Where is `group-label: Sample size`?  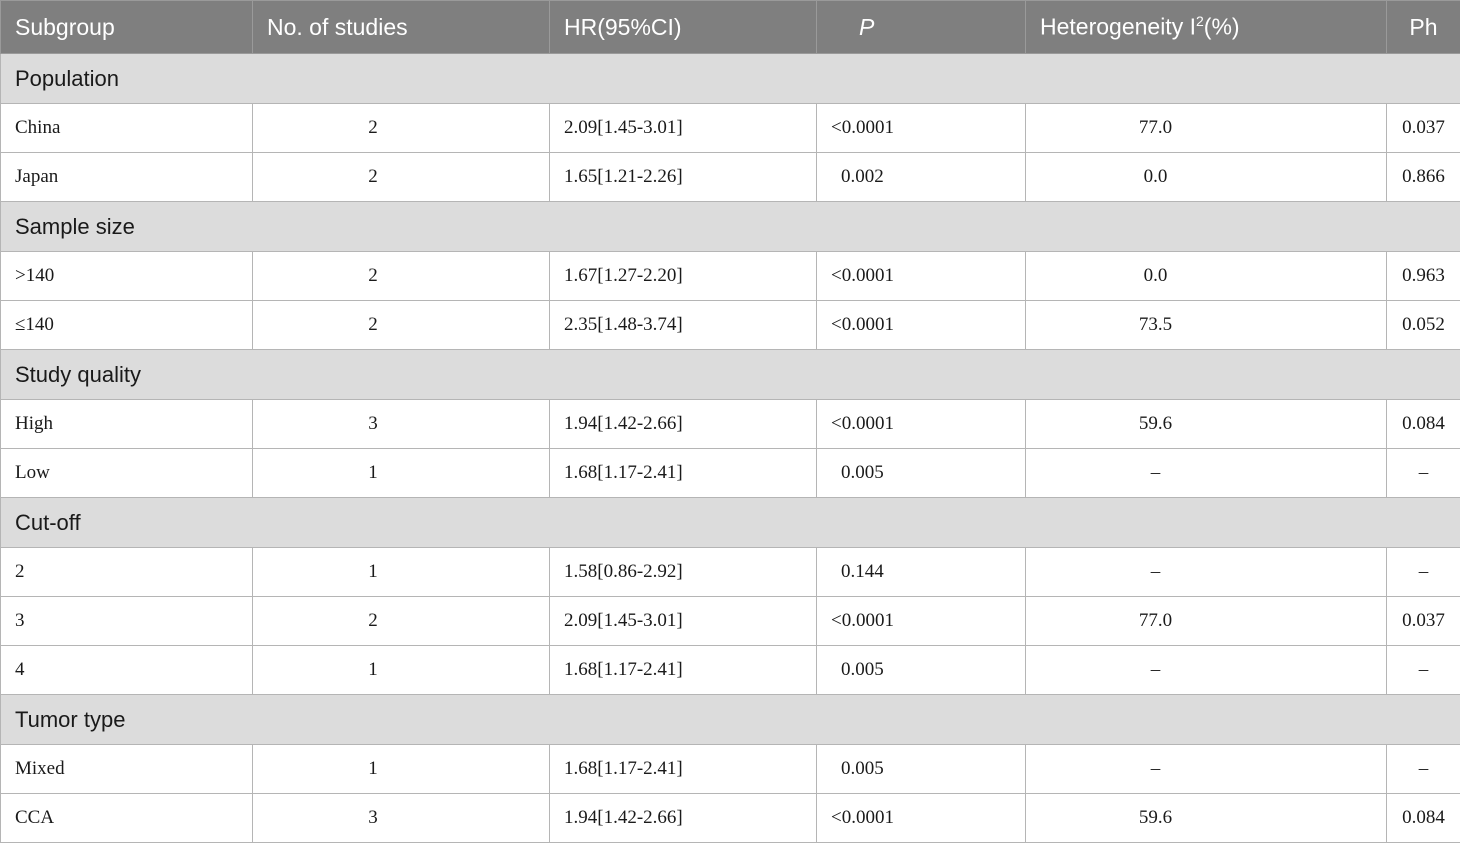
group-label: Sample size is located at coordinates (730, 227).